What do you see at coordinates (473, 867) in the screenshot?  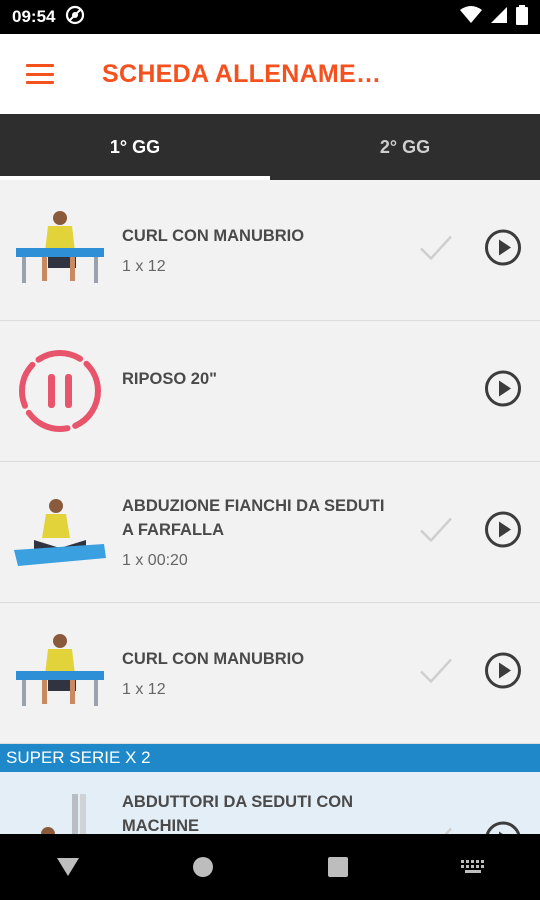 I see `keyboard-icon` at bounding box center [473, 867].